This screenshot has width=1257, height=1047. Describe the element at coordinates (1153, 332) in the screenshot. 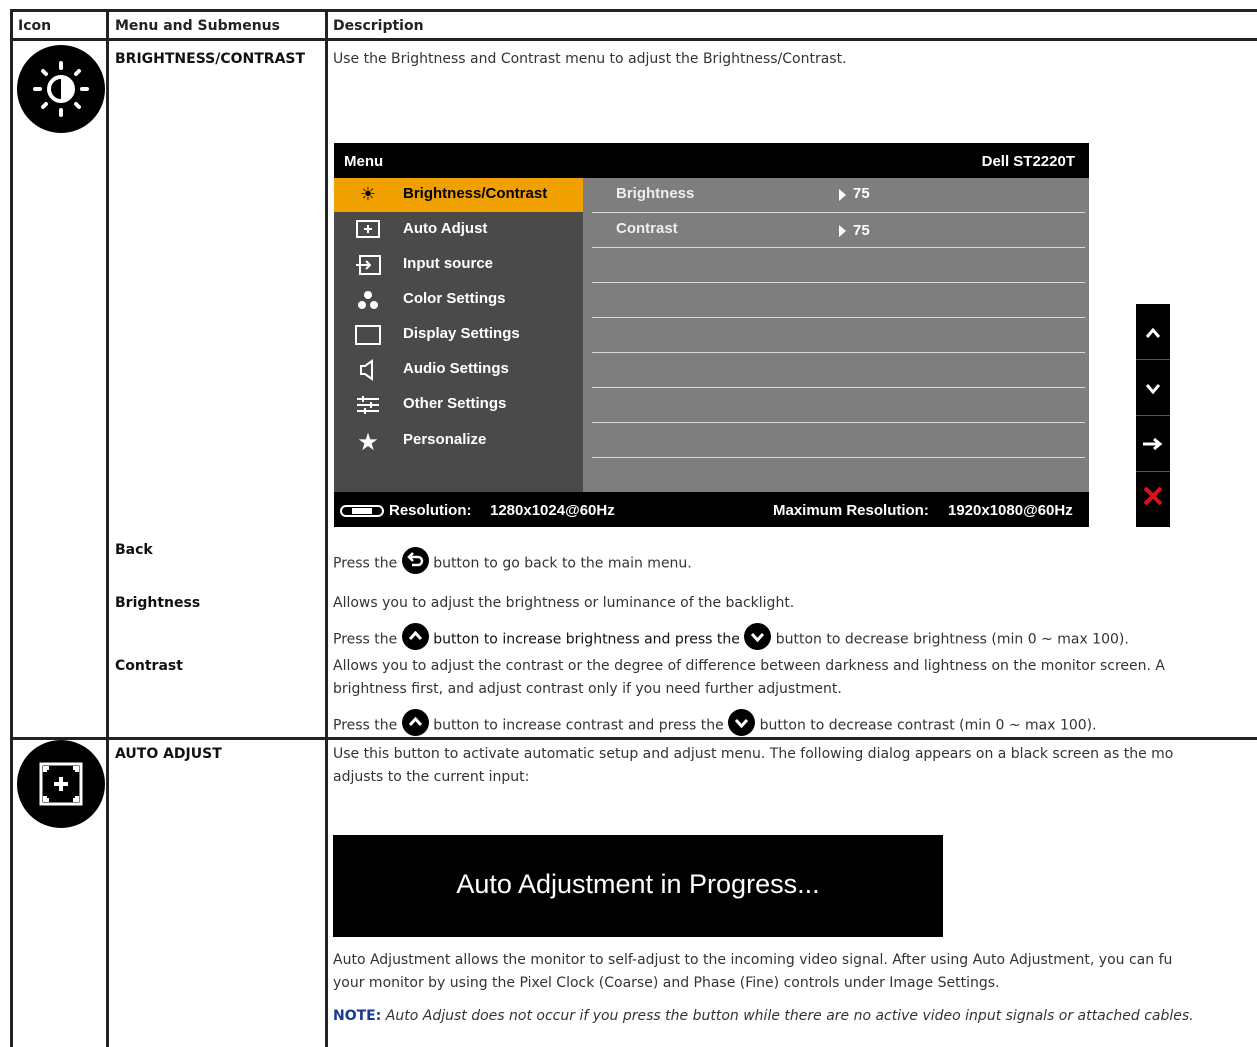

I see `up-arrow-icon` at that location.